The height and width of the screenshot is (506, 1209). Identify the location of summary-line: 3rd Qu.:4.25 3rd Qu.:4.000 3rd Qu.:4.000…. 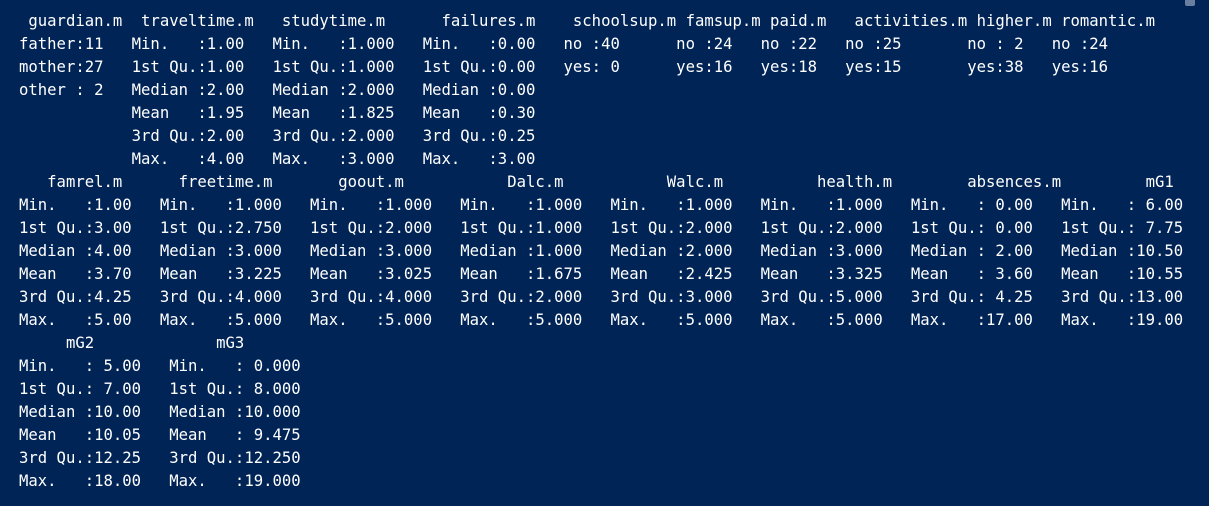
(601, 297).